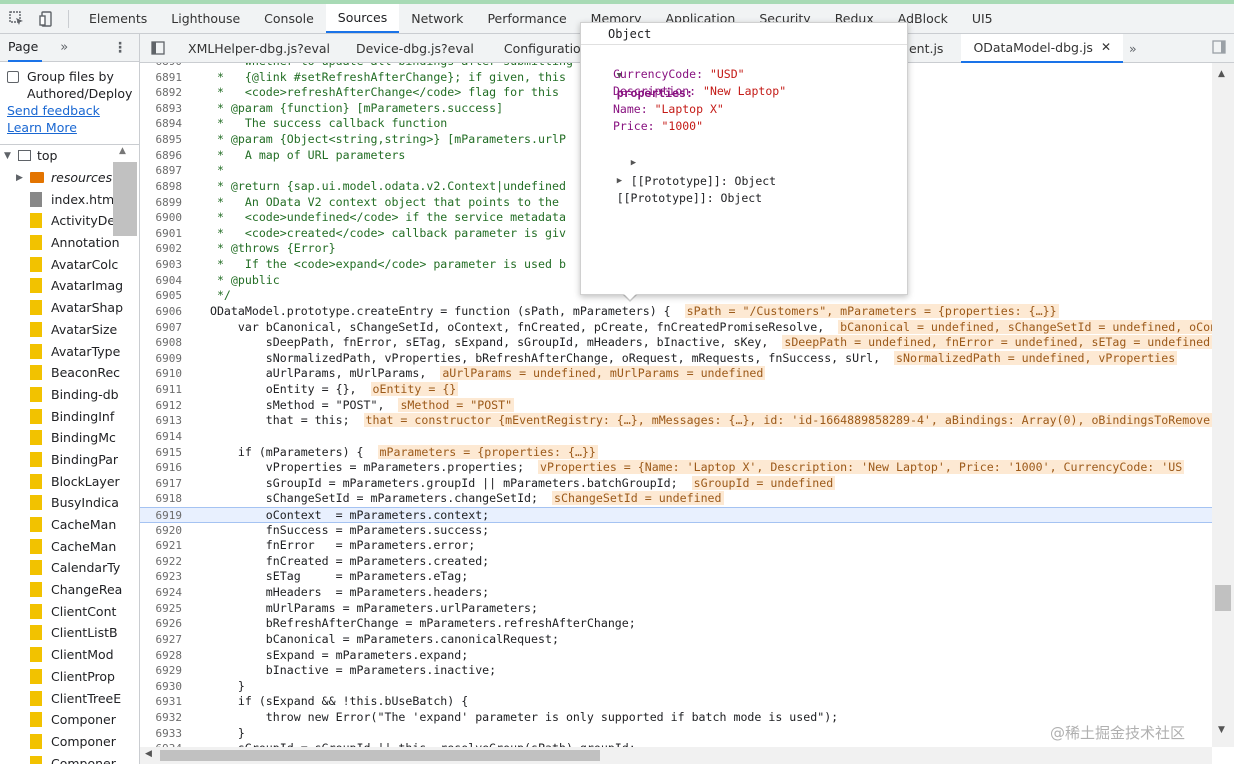 The height and width of the screenshot is (764, 1234). Describe the element at coordinates (161, 265) in the screenshot. I see `line-number: 6903` at that location.